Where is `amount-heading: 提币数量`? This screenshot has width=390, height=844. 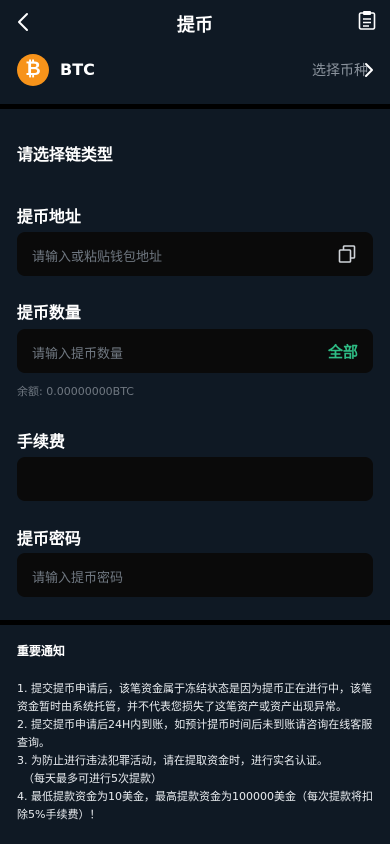 amount-heading: 提币数量 is located at coordinates (49, 312).